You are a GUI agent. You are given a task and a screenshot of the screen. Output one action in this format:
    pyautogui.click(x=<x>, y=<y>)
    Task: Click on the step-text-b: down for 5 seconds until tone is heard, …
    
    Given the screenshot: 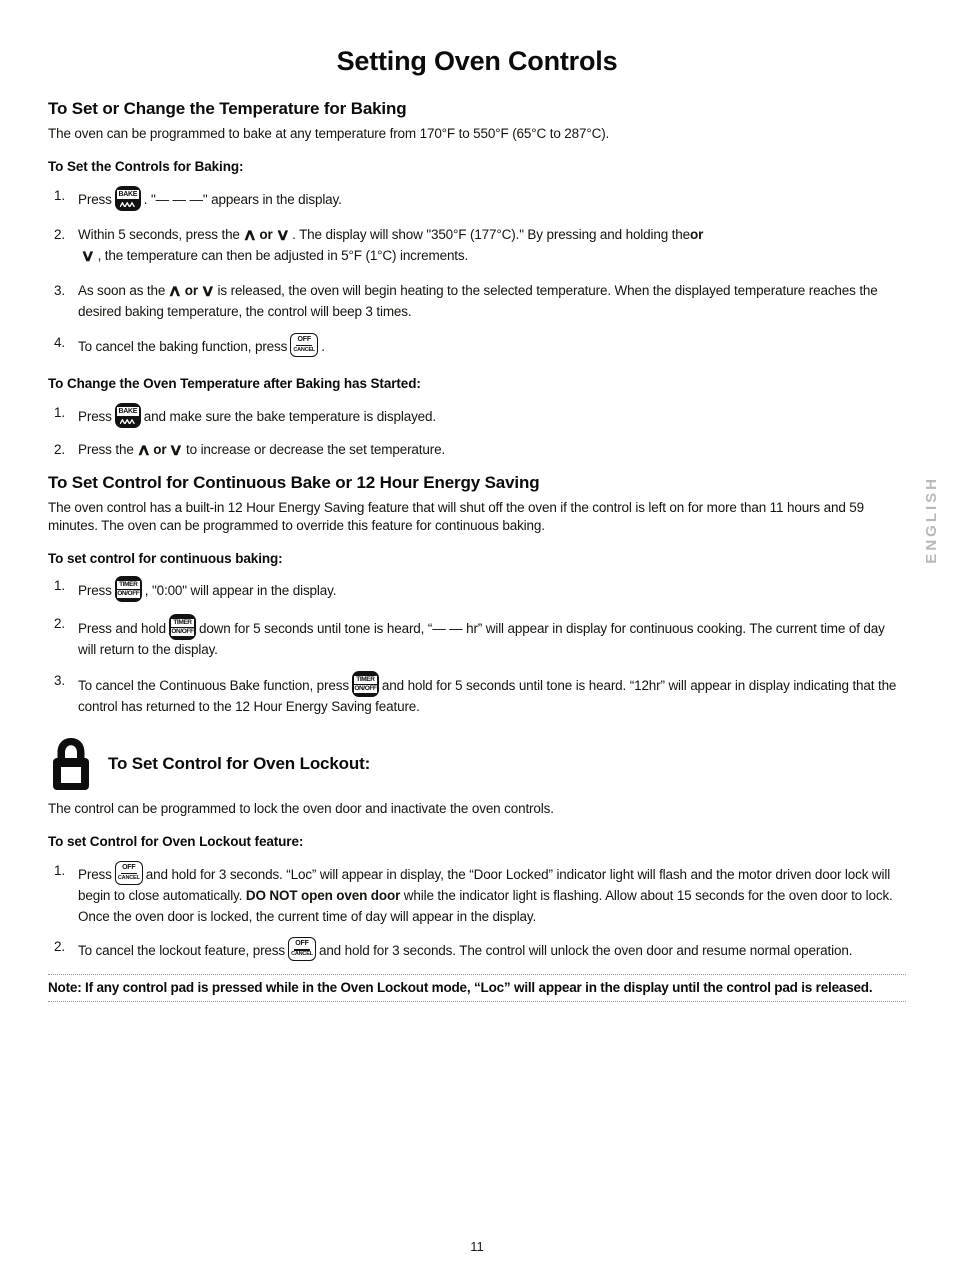 What is the action you would take?
    pyautogui.click(x=481, y=638)
    